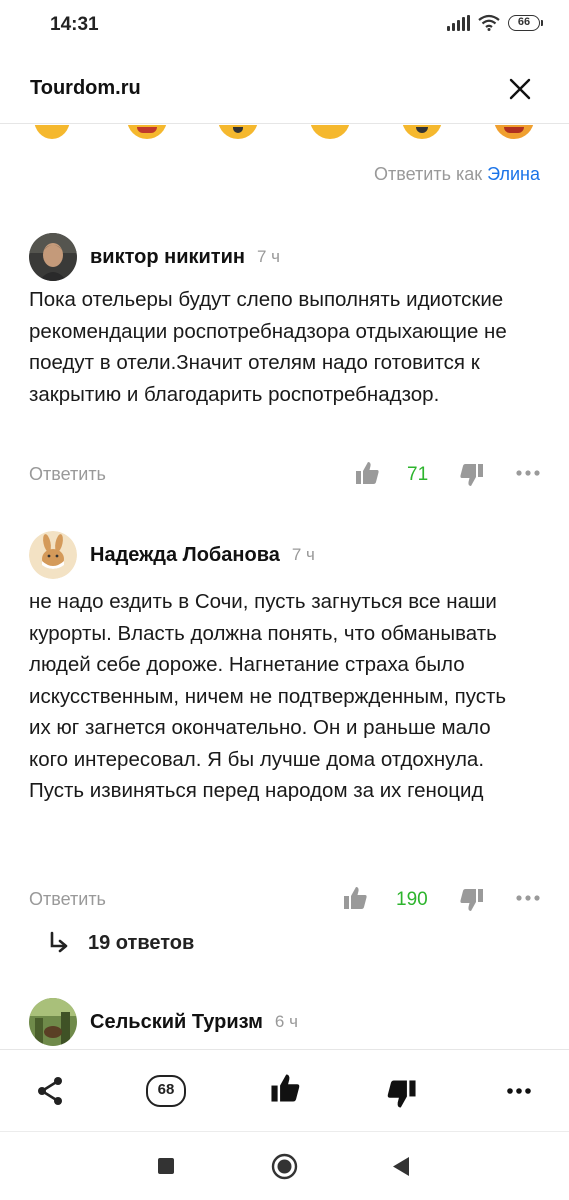 This screenshot has width=569, height=1200. What do you see at coordinates (412, 899) in the screenshot?
I see `like-count: 190` at bounding box center [412, 899].